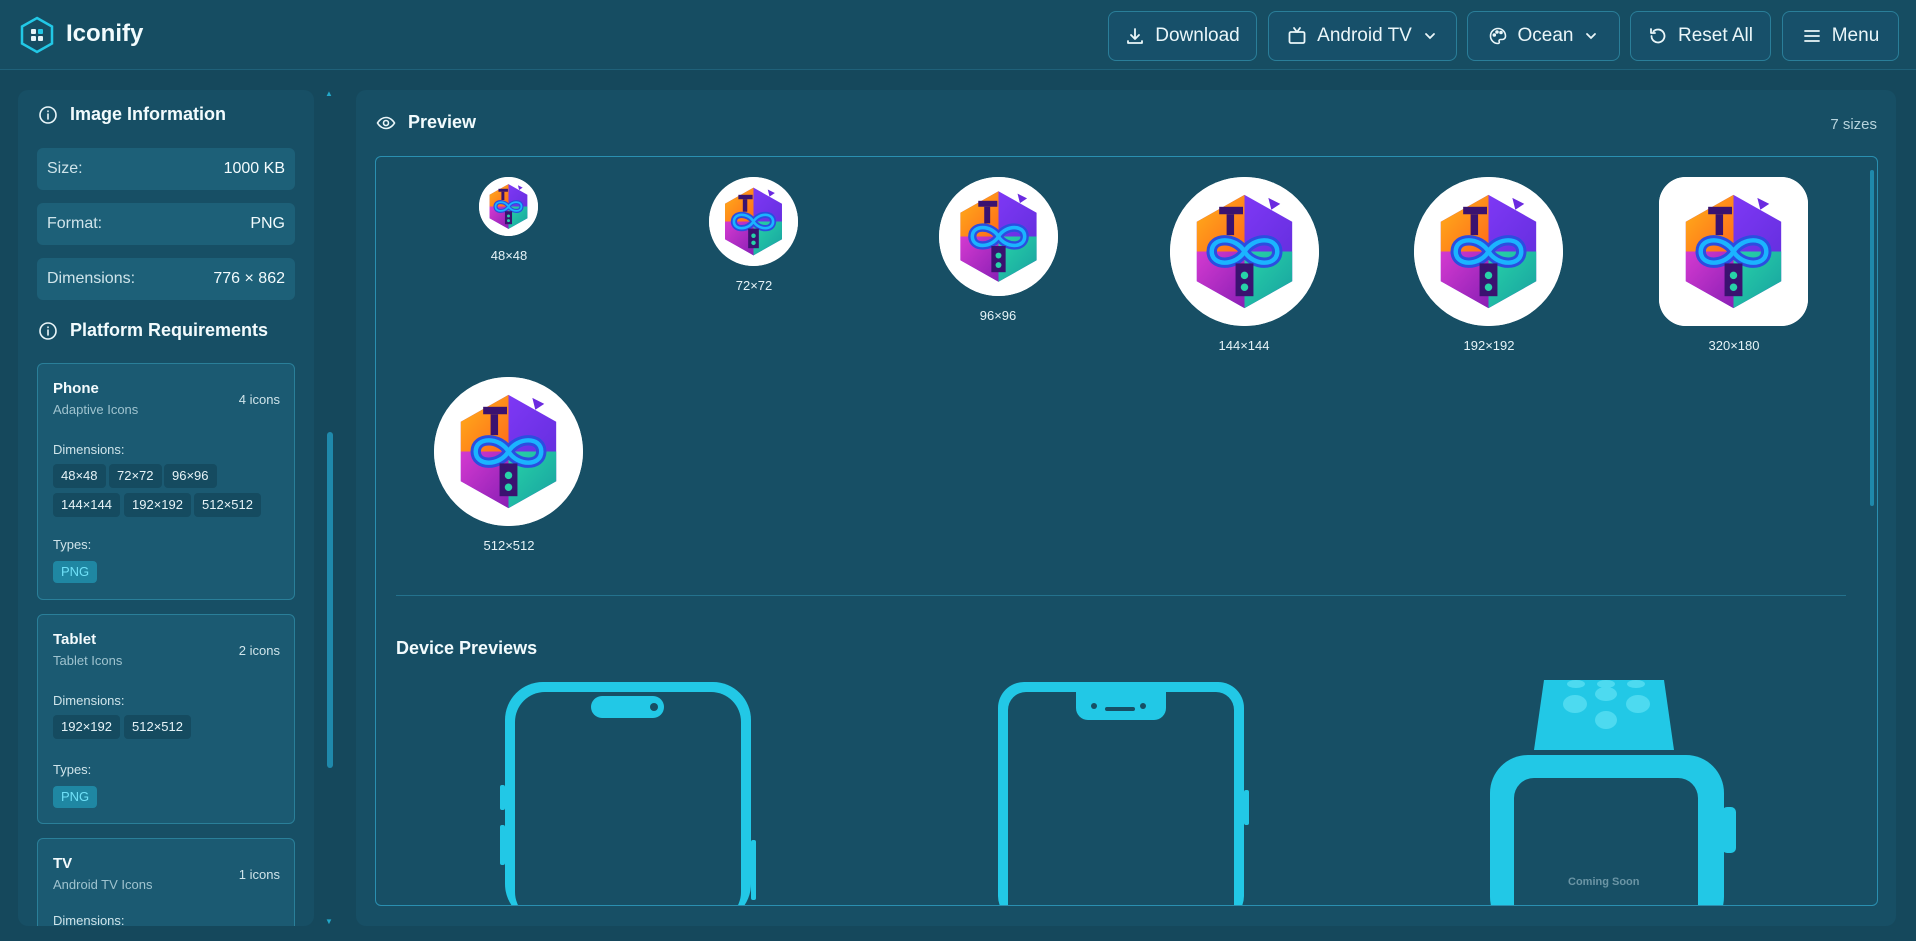 The height and width of the screenshot is (941, 1916). What do you see at coordinates (467, 648) in the screenshot?
I see `device-previews-title: Device Previews` at bounding box center [467, 648].